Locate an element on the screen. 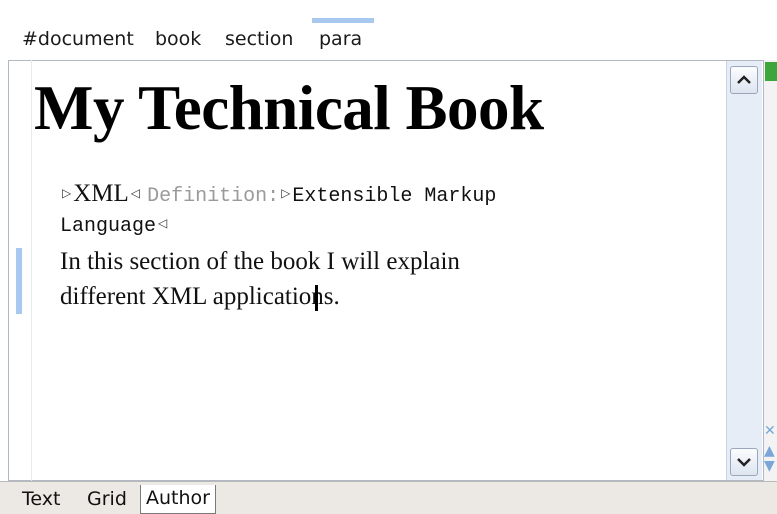 The width and height of the screenshot is (777, 514). scroll-up-button is located at coordinates (744, 80).